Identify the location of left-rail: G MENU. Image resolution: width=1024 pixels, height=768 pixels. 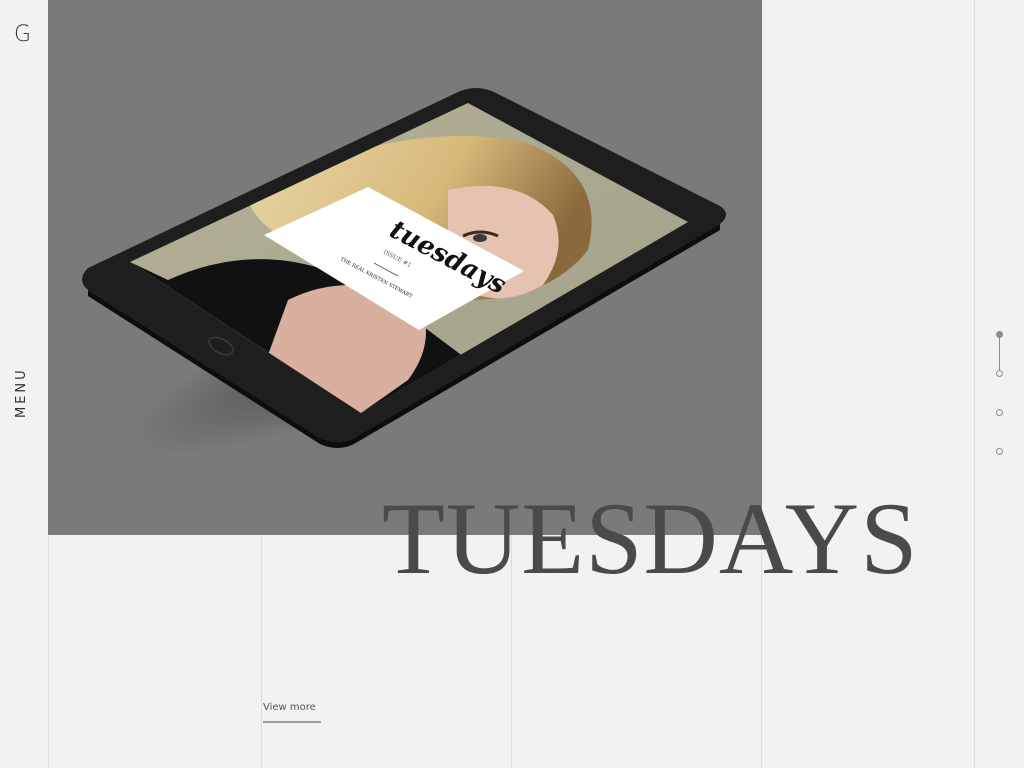
(24, 384).